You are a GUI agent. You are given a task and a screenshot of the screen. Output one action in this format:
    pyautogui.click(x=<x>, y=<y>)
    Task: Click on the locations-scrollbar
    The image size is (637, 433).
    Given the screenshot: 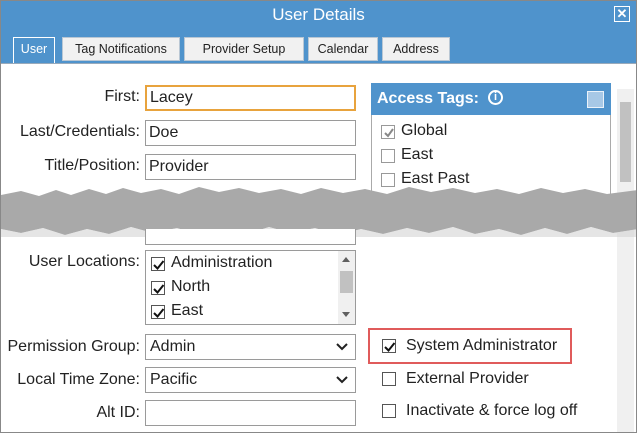 What is the action you would take?
    pyautogui.click(x=346, y=287)
    